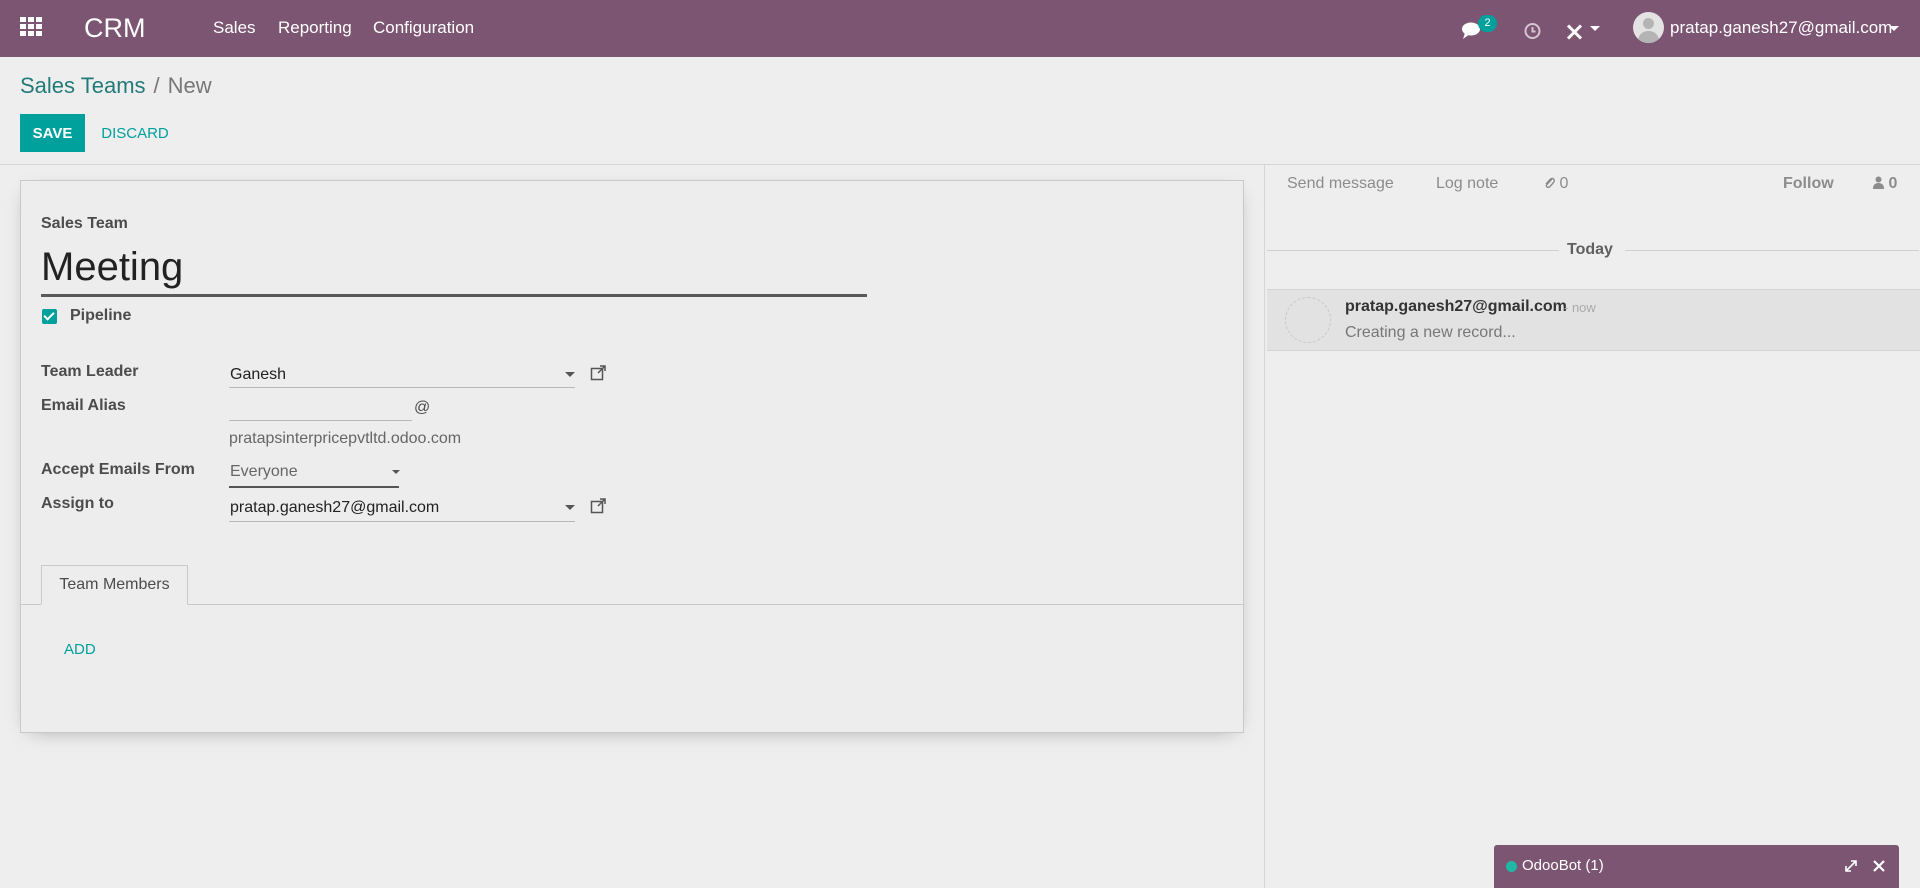  I want to click on followers-count: 0, so click(1893, 183).